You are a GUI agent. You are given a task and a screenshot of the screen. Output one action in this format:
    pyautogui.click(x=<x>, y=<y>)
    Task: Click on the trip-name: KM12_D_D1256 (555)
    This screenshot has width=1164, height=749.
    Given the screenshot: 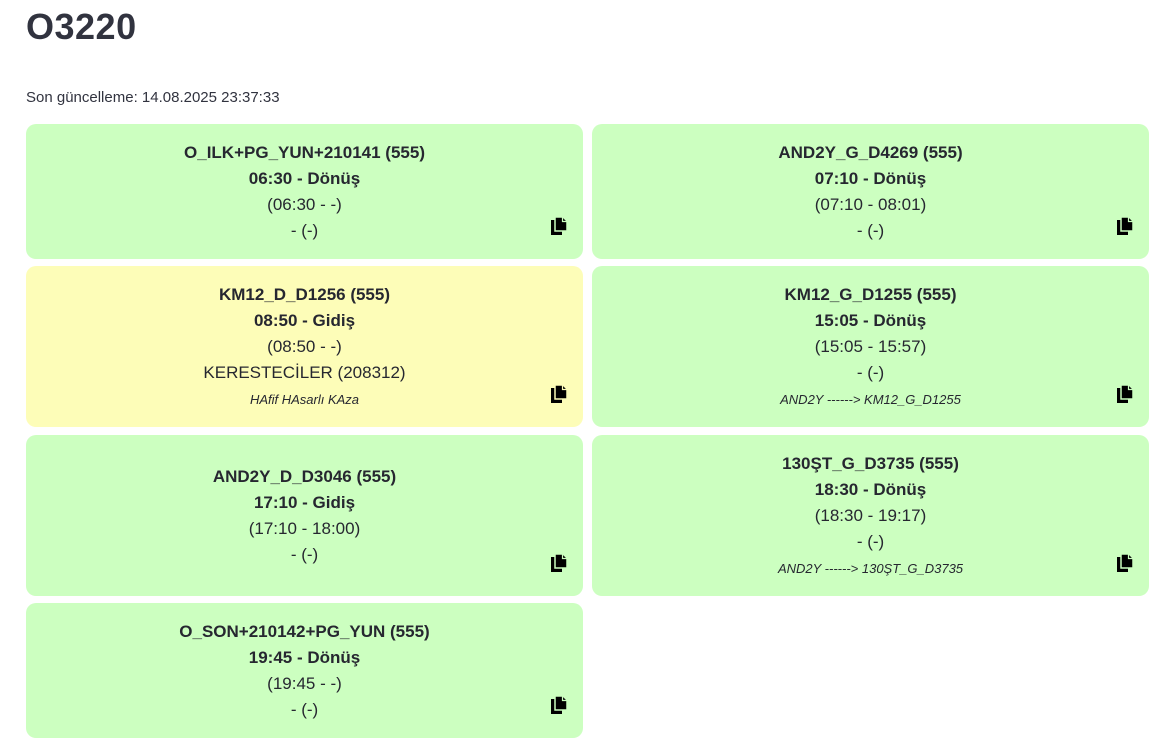 What is the action you would take?
    pyautogui.click(x=304, y=294)
    